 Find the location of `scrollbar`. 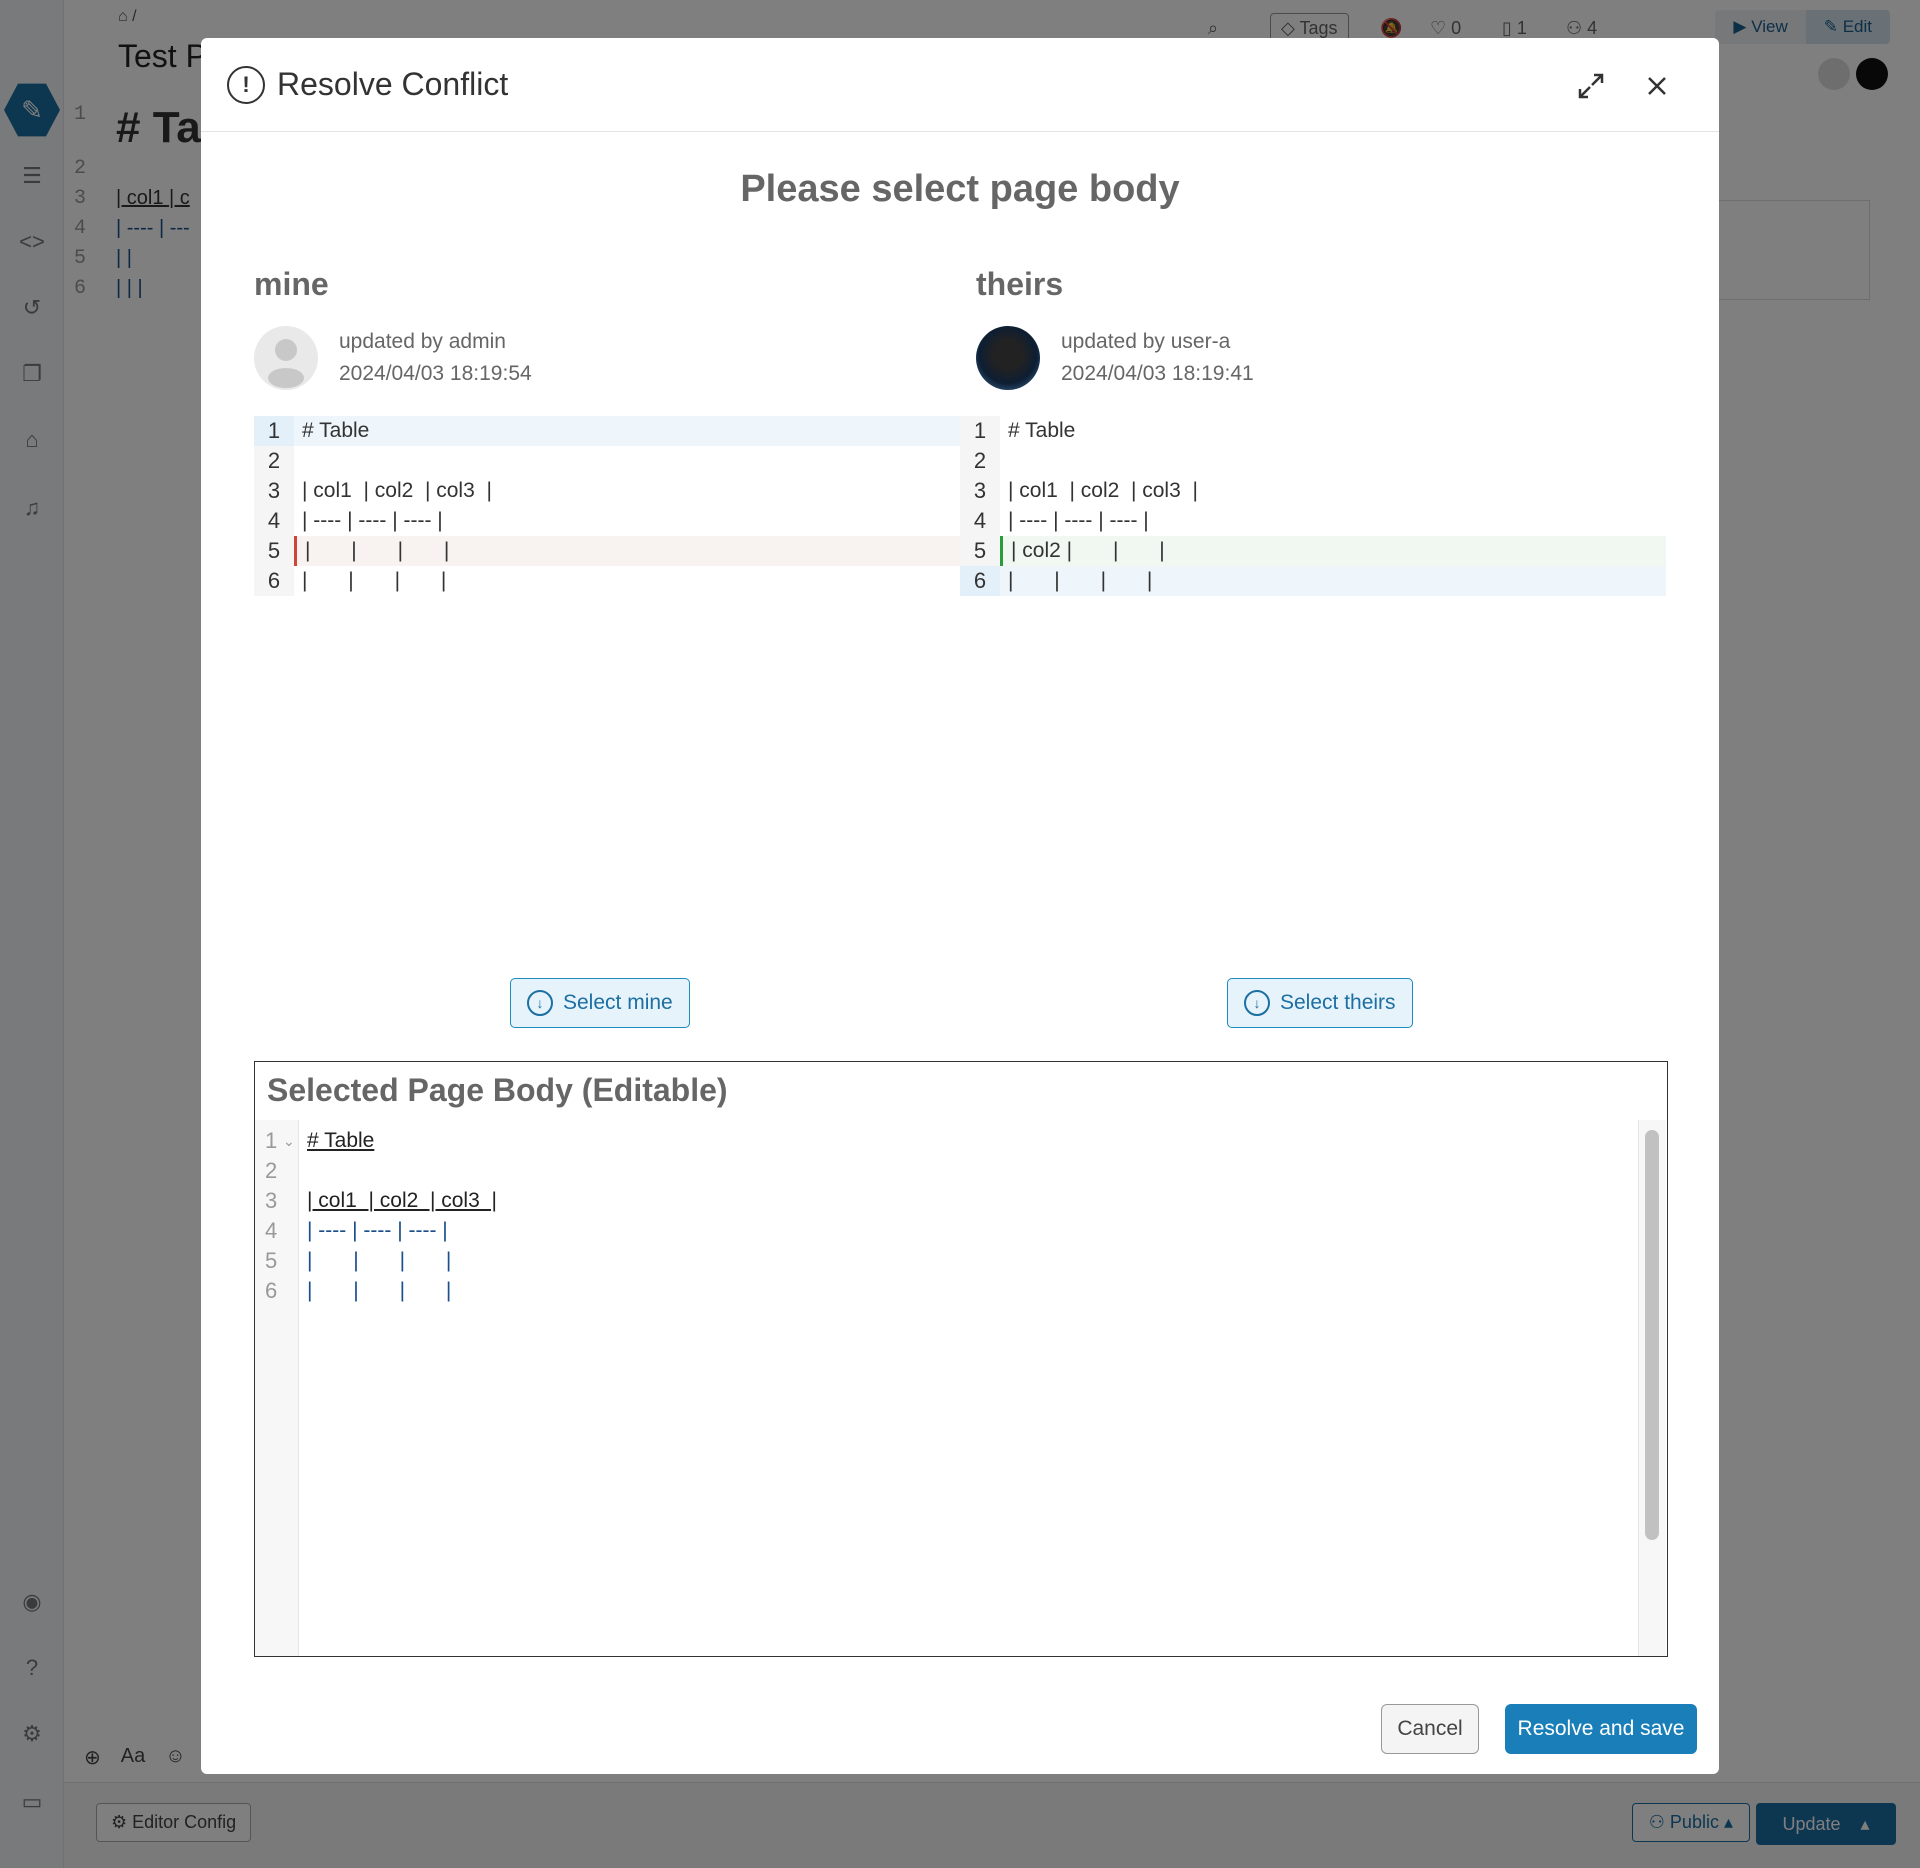

scrollbar is located at coordinates (1652, 1388).